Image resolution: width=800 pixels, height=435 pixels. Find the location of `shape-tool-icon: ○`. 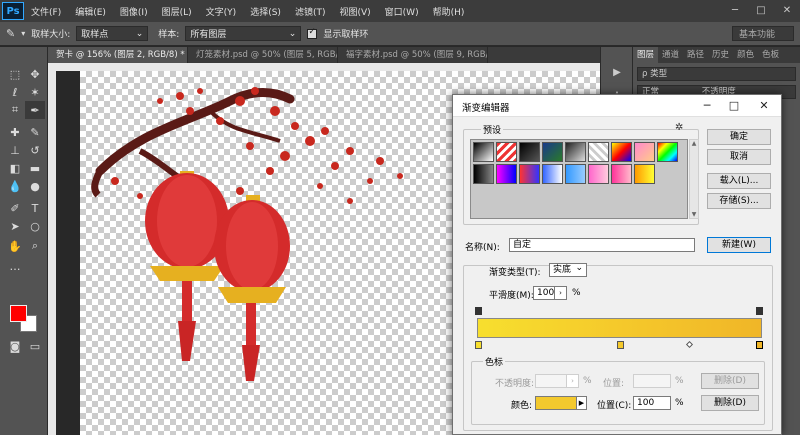

shape-tool-icon: ○ is located at coordinates (35, 226).